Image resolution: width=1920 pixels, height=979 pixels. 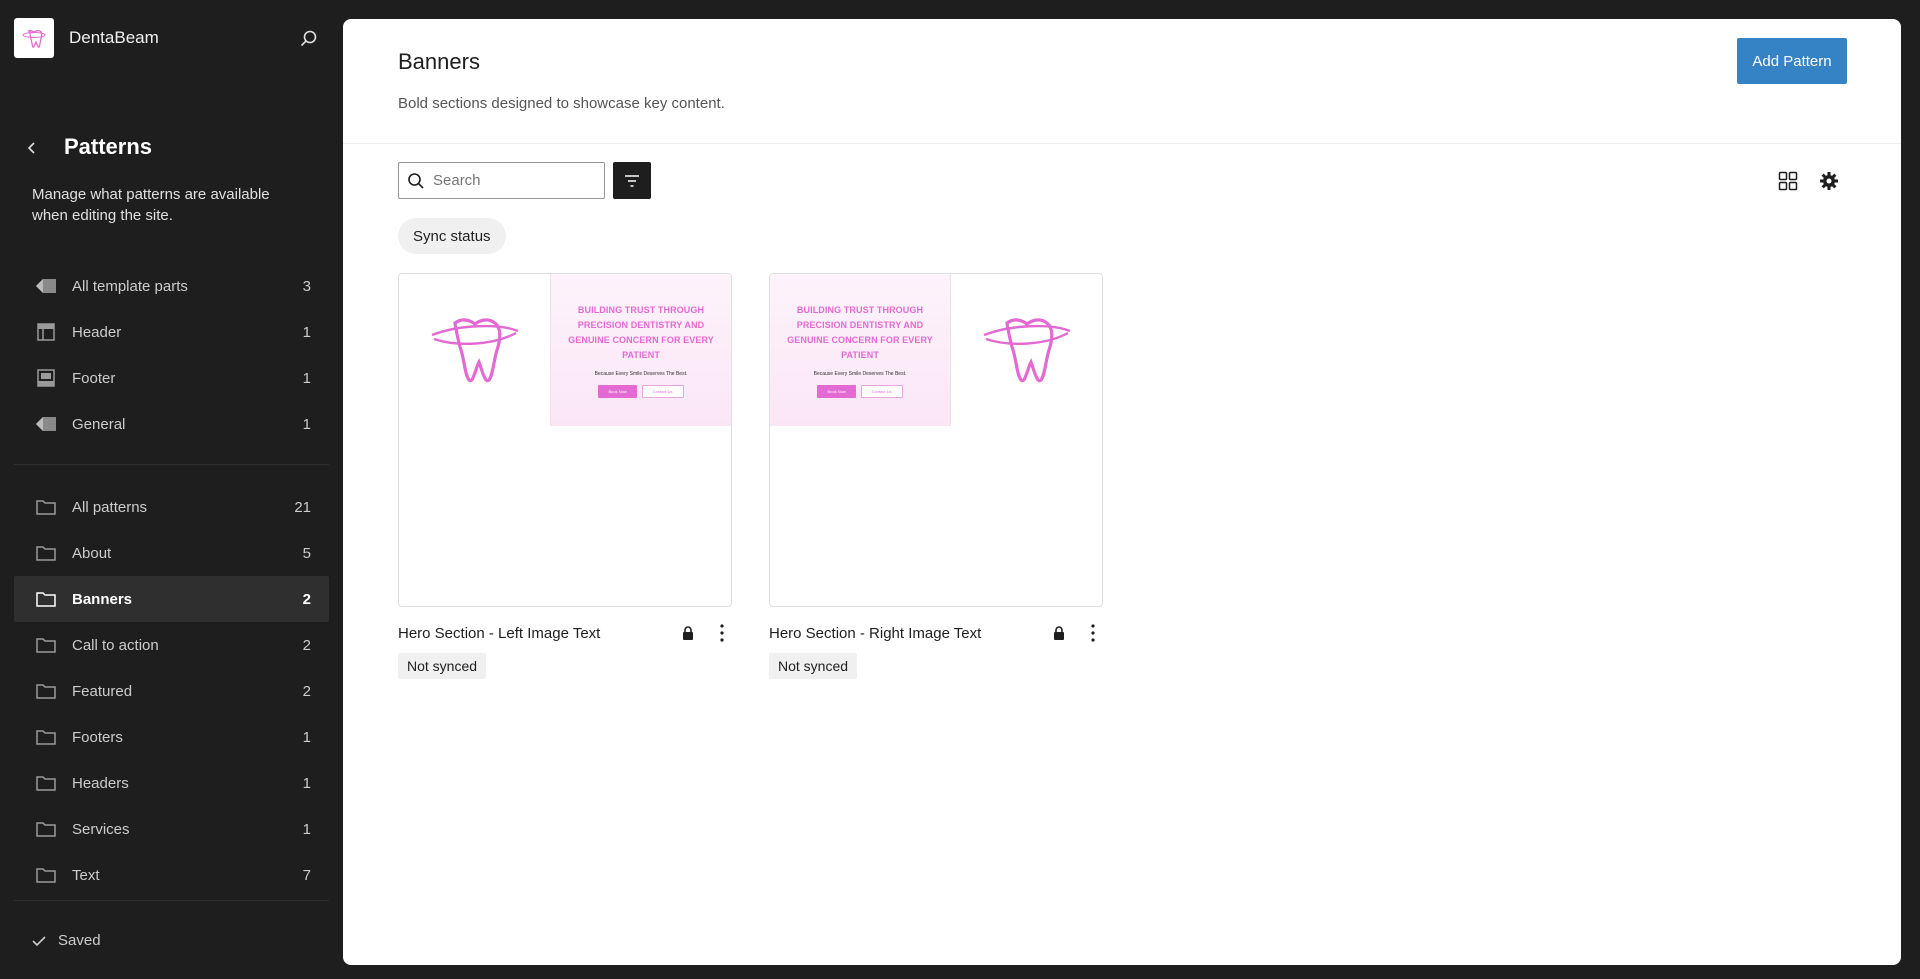 What do you see at coordinates (171, 599) in the screenshot?
I see `sidebar-item-banners: Banners 2` at bounding box center [171, 599].